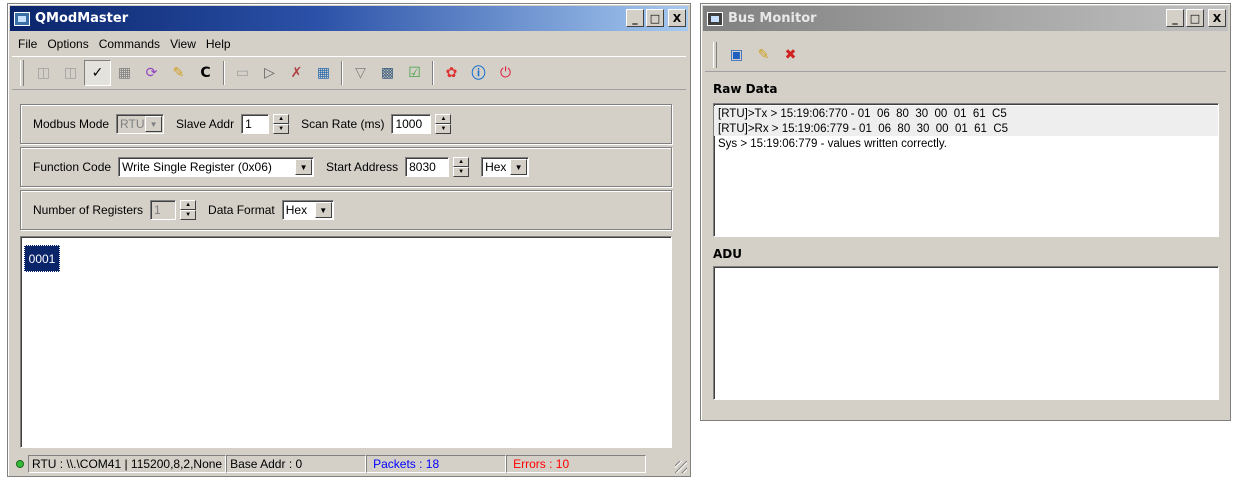 The width and height of the screenshot is (1233, 480). I want to click on main-toolbar: ◫ ◫ ✓ ▦ ⟳ ✎ C ▭ ▷ ✗ ▦ ▽ ▩ ☑ ✿ ⓘ ⏻, so click(349, 73).